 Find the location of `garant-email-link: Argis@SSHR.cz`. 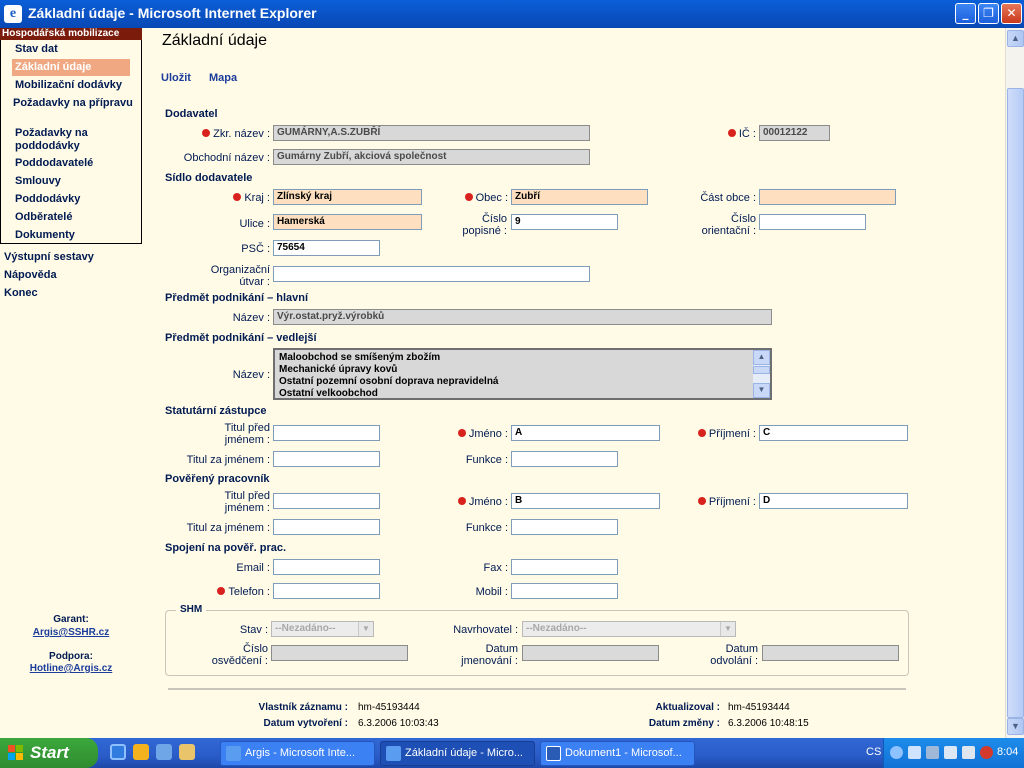

garant-email-link: Argis@SSHR.cz is located at coordinates (71, 632).